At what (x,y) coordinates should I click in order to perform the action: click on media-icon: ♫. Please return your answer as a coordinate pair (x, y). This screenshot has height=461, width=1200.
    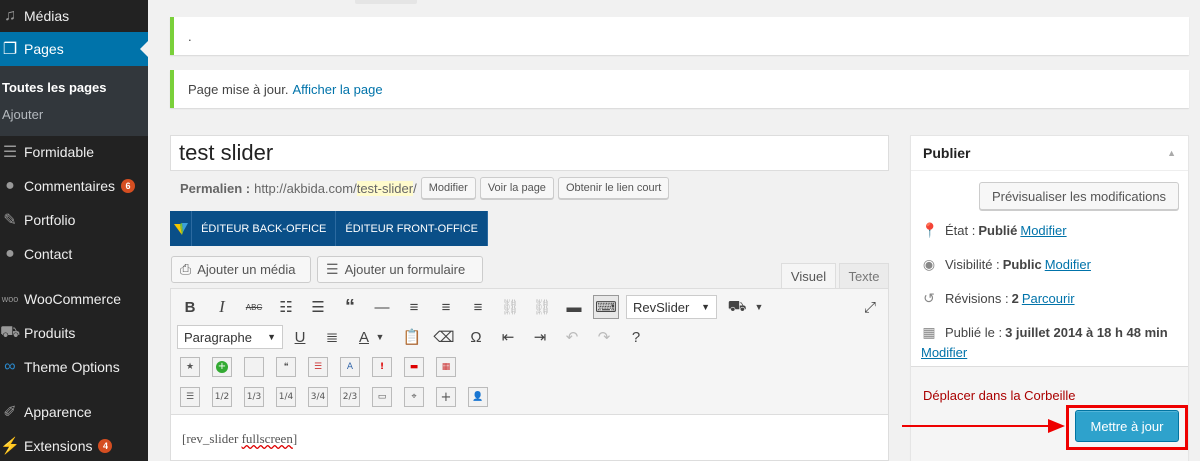
    Looking at the image, I should click on (10, 15).